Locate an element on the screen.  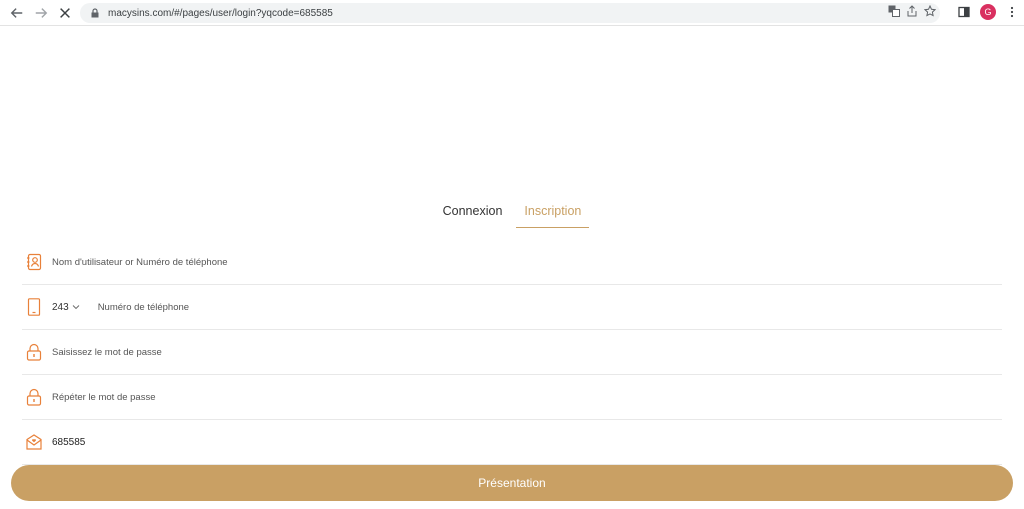
forward-icon is located at coordinates (41, 13).